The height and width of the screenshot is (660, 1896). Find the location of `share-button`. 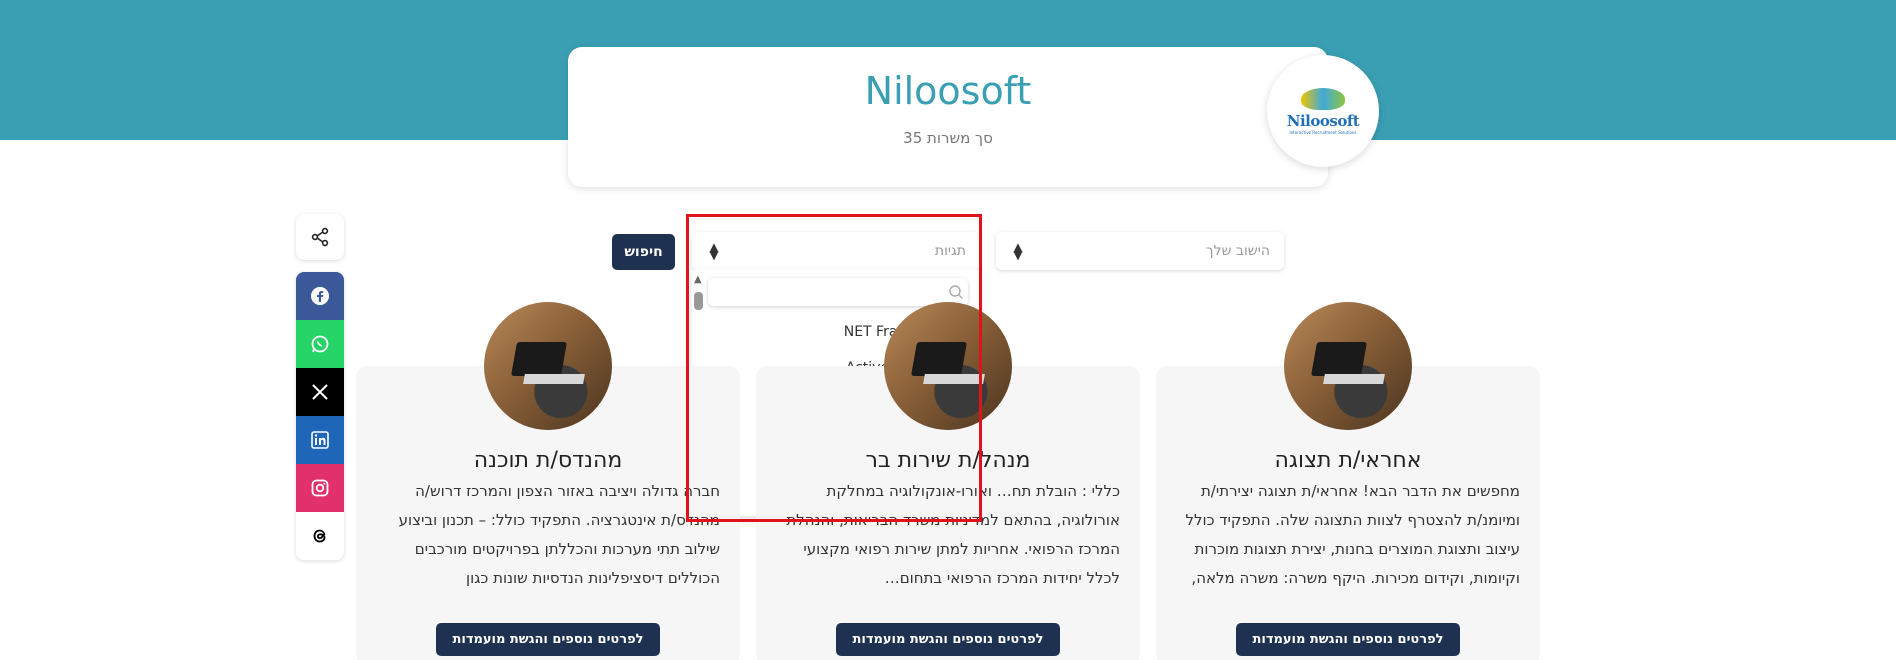

share-button is located at coordinates (320, 237).